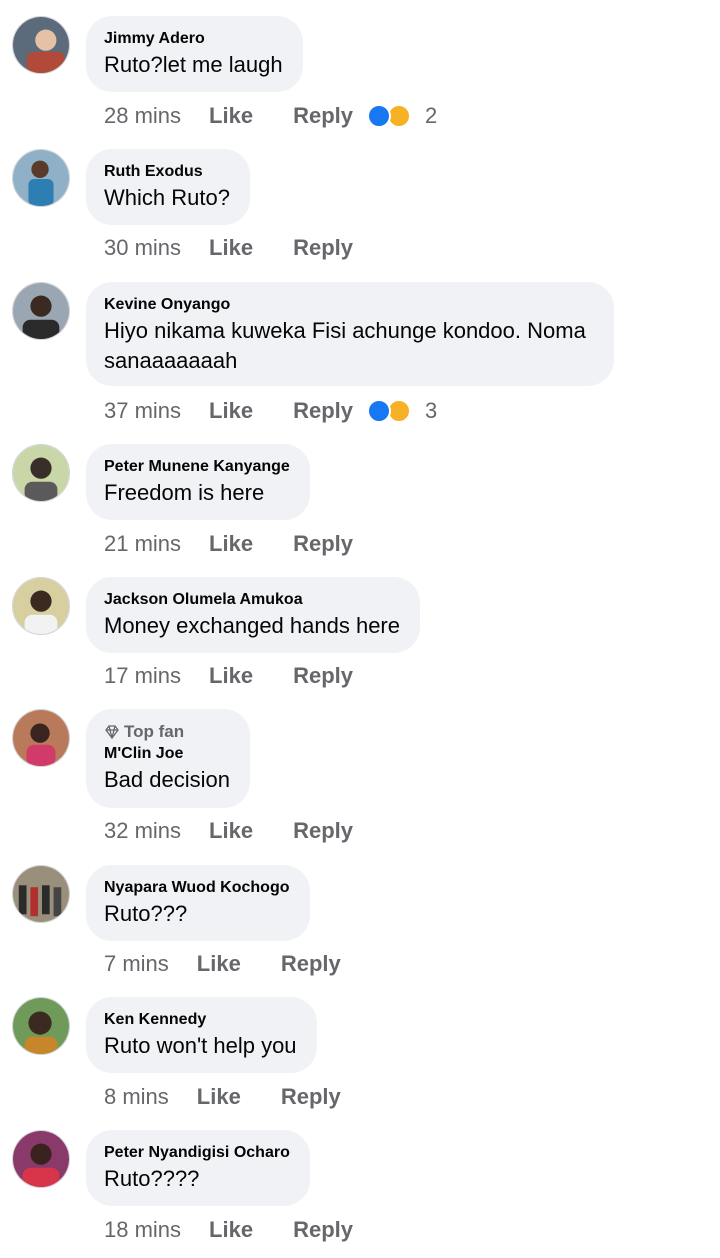 The width and height of the screenshot is (720, 1258). What do you see at coordinates (402, 116) in the screenshot?
I see `reactions-summary: 2` at bounding box center [402, 116].